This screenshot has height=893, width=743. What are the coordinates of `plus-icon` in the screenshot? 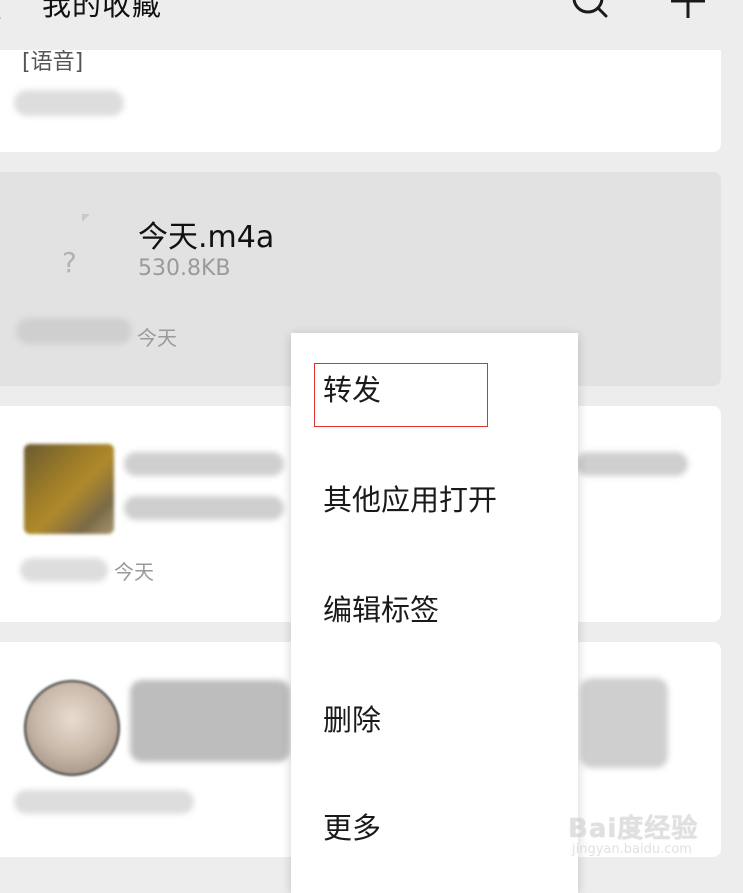 It's located at (688, 10).